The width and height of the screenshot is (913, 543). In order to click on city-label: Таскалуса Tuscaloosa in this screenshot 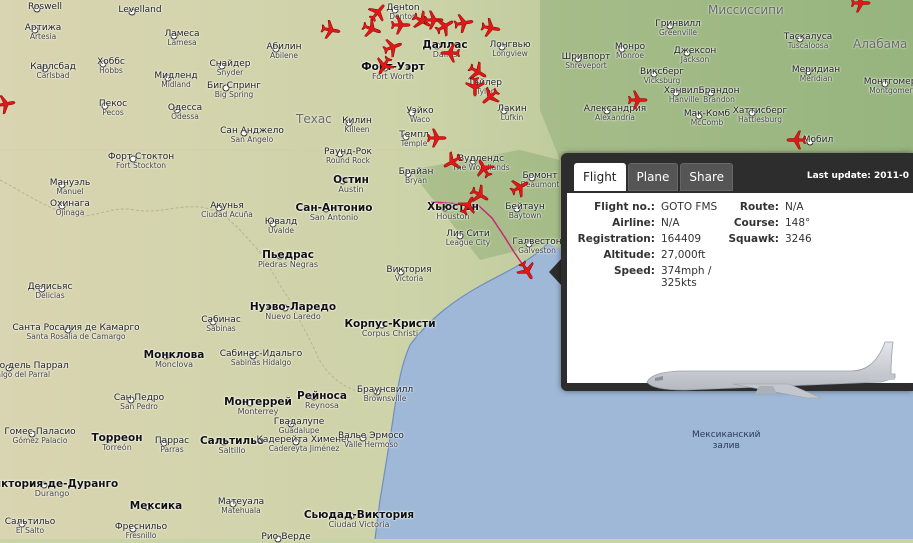, I will do `click(808, 41)`.